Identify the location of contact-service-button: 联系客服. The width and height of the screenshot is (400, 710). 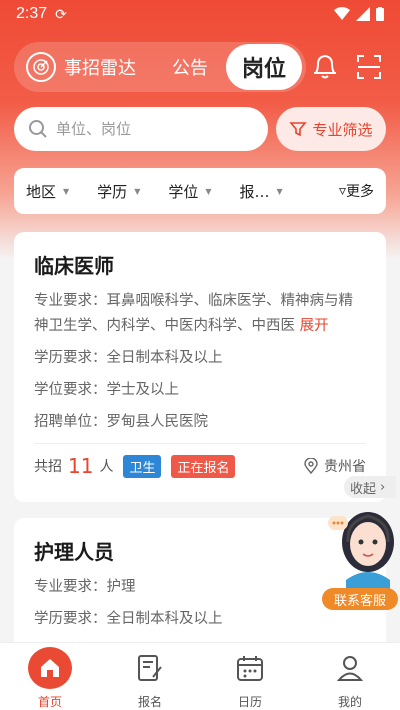
(360, 599).